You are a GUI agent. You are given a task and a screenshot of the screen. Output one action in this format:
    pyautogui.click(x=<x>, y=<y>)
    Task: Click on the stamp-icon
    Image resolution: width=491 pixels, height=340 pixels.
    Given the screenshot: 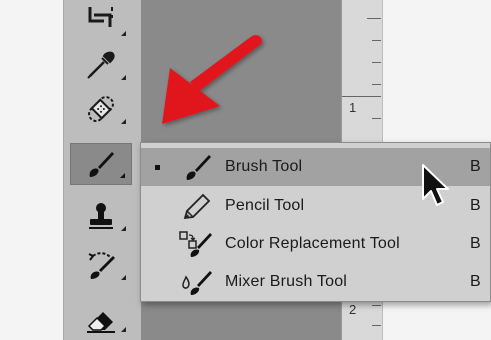 What is the action you would take?
    pyautogui.click(x=101, y=216)
    